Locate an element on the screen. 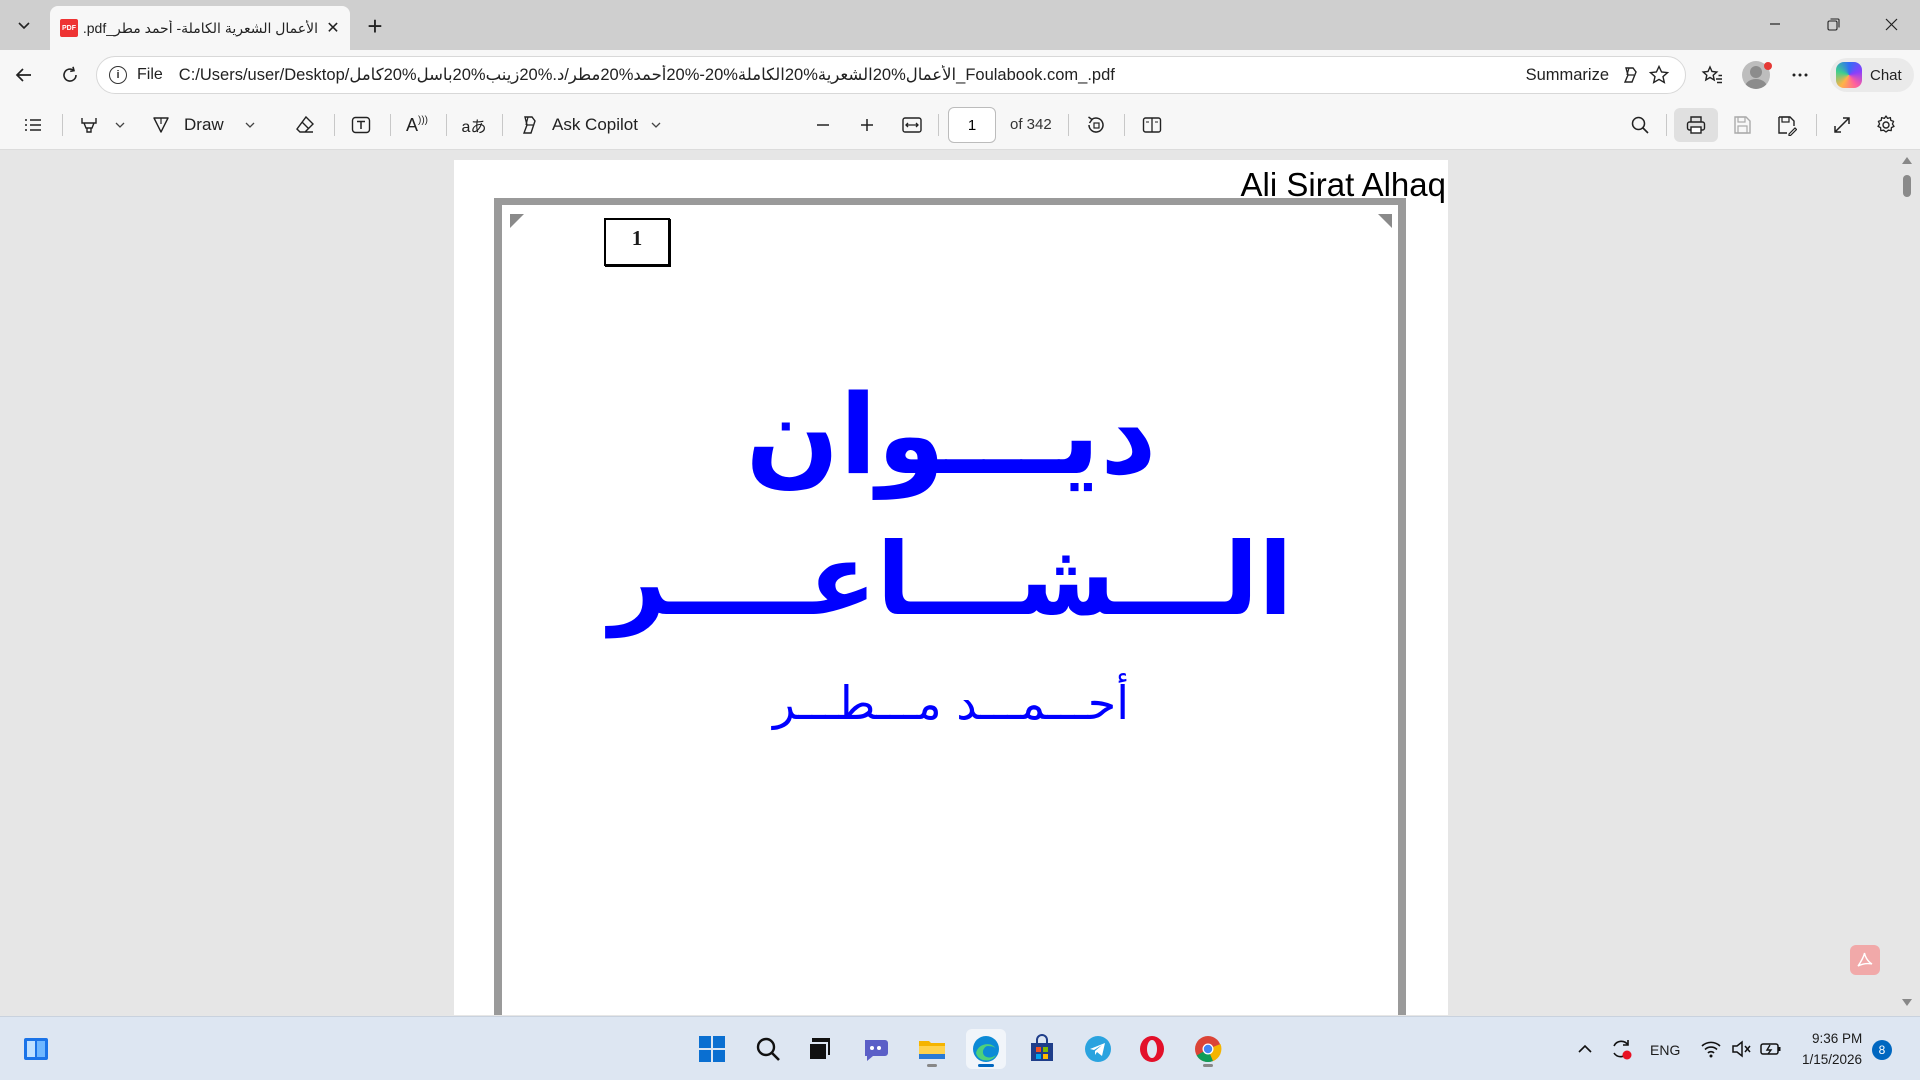 The width and height of the screenshot is (1920, 1080). telegram-icon is located at coordinates (1098, 1049).